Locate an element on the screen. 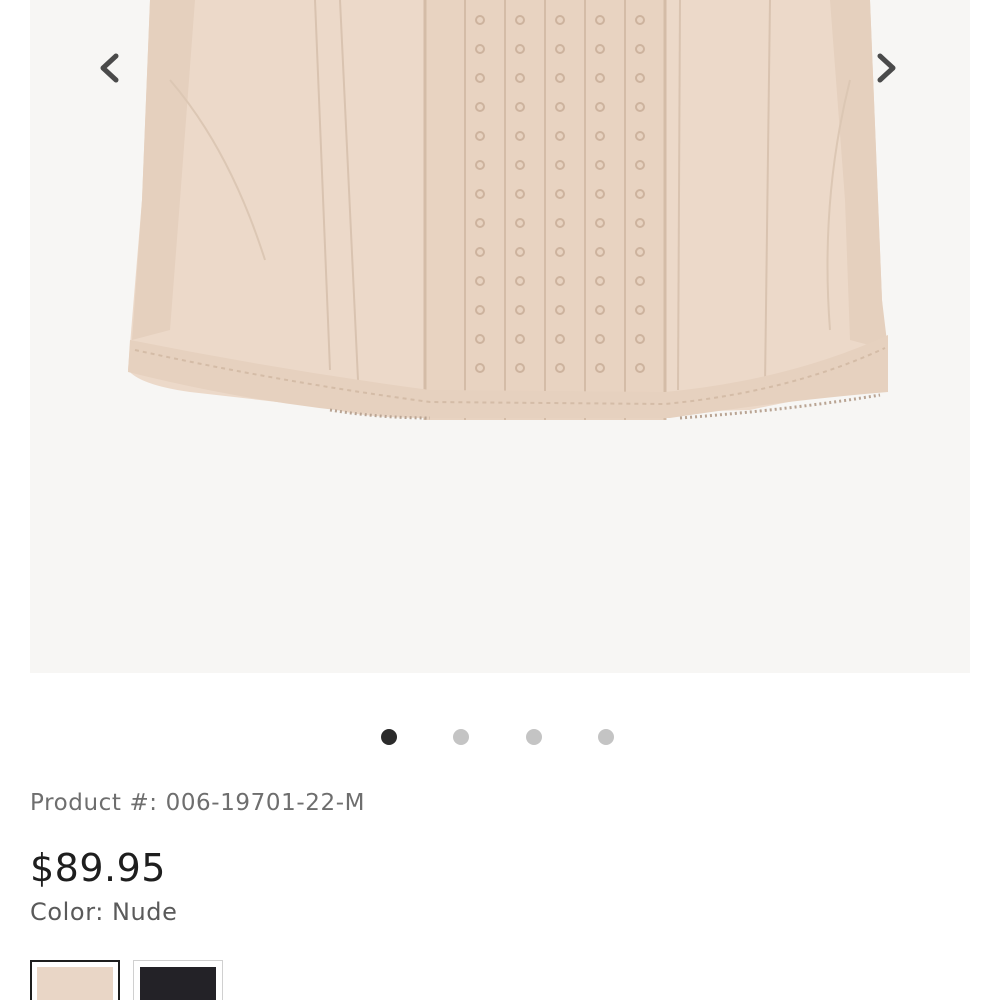 The height and width of the screenshot is (1000, 1000). color-value: Nude is located at coordinates (144, 912).